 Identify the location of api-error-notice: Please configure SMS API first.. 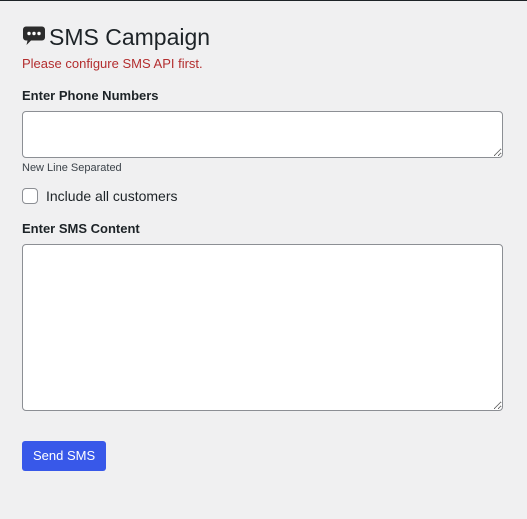
(112, 63).